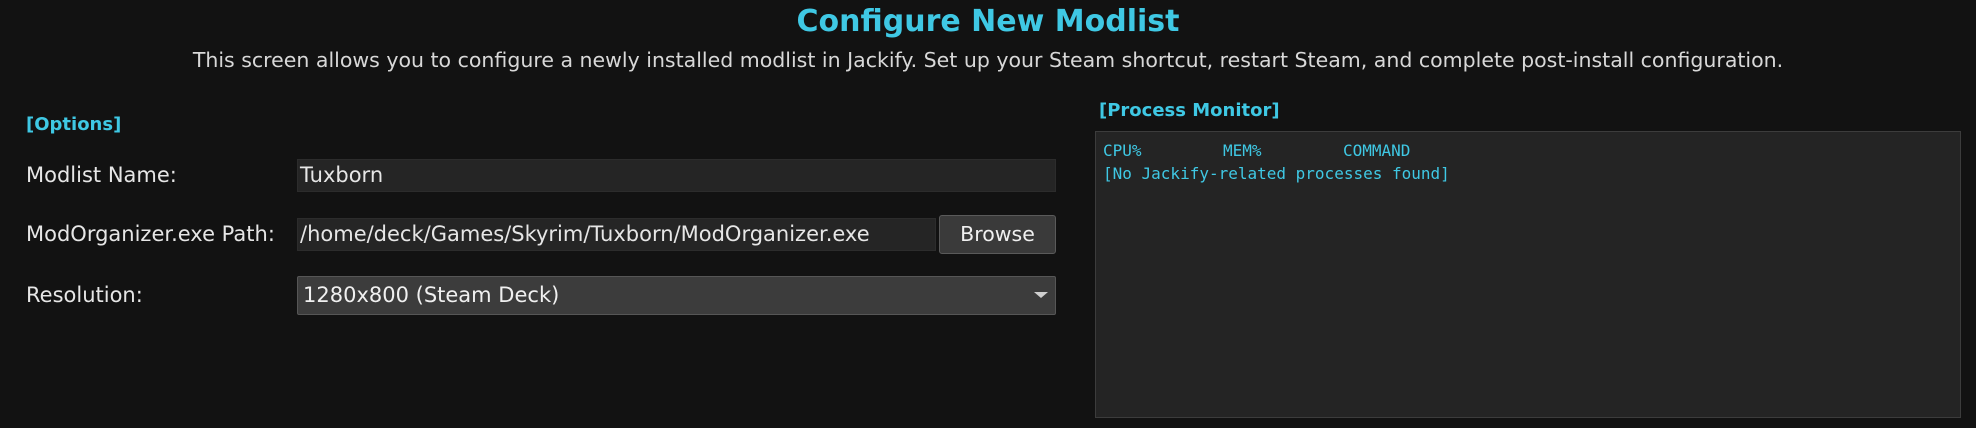  What do you see at coordinates (101, 175) in the screenshot?
I see `modlist-name-label: Modlist Name:` at bounding box center [101, 175].